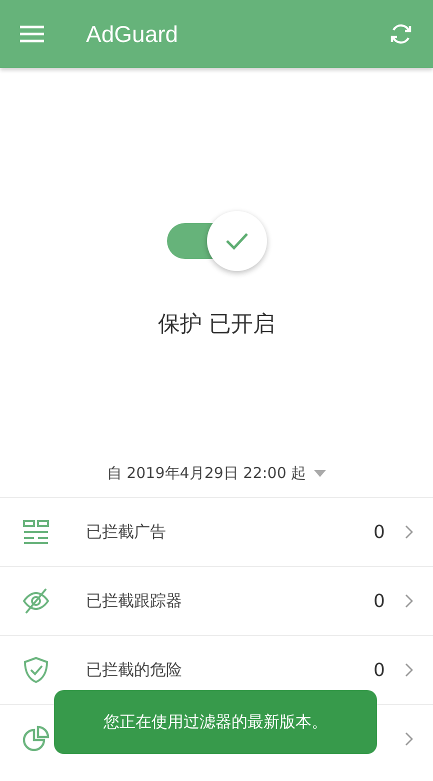 This screenshot has width=433, height=781. I want to click on refresh-icon, so click(401, 34).